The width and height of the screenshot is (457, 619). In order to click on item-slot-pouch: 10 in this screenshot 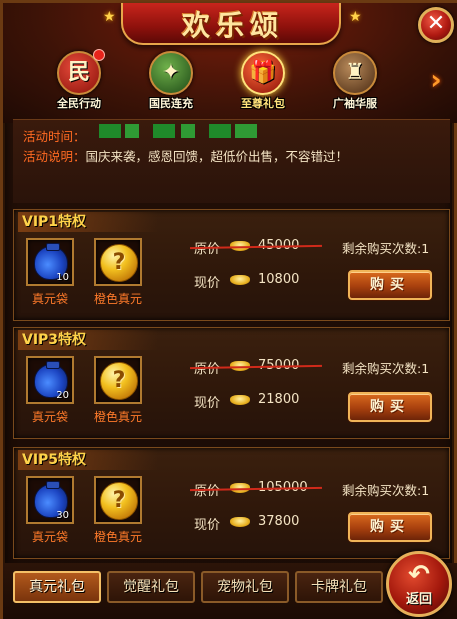, I will do `click(50, 262)`.